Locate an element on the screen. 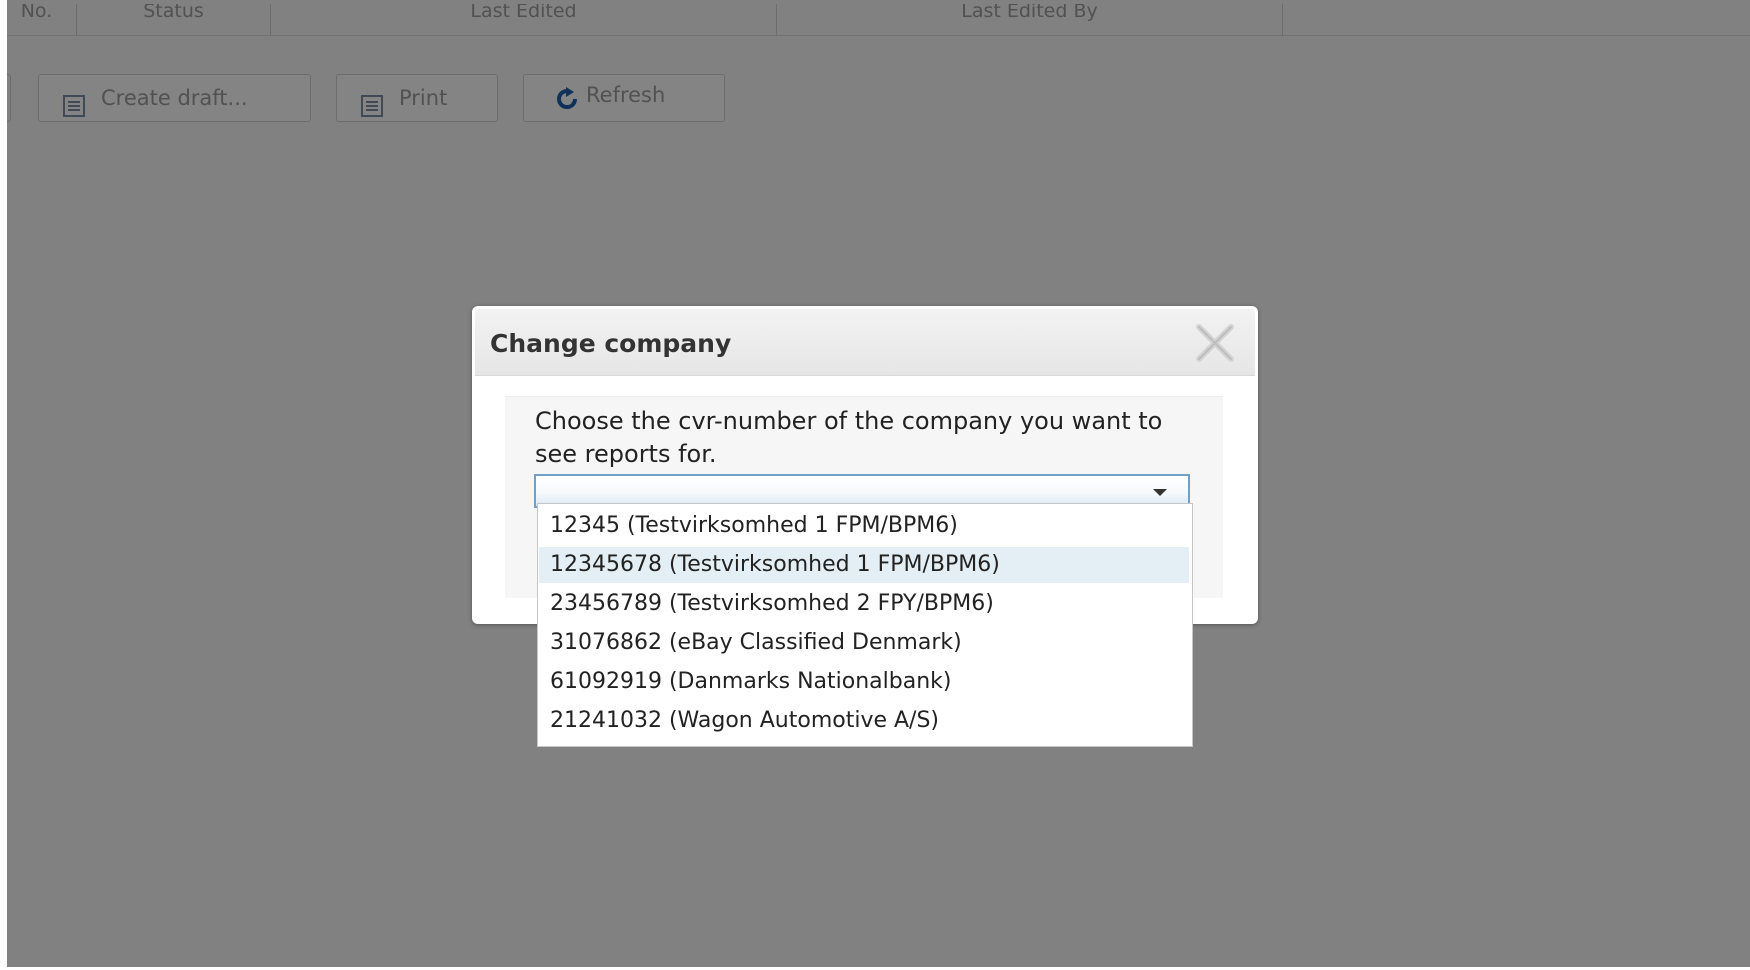 This screenshot has height=970, width=1750. dialog-header: Change company is located at coordinates (865, 342).